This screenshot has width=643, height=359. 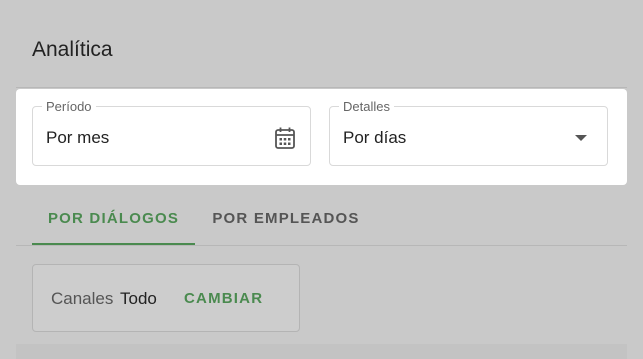 What do you see at coordinates (171, 132) in the screenshot?
I see `period-field: Período Por mes` at bounding box center [171, 132].